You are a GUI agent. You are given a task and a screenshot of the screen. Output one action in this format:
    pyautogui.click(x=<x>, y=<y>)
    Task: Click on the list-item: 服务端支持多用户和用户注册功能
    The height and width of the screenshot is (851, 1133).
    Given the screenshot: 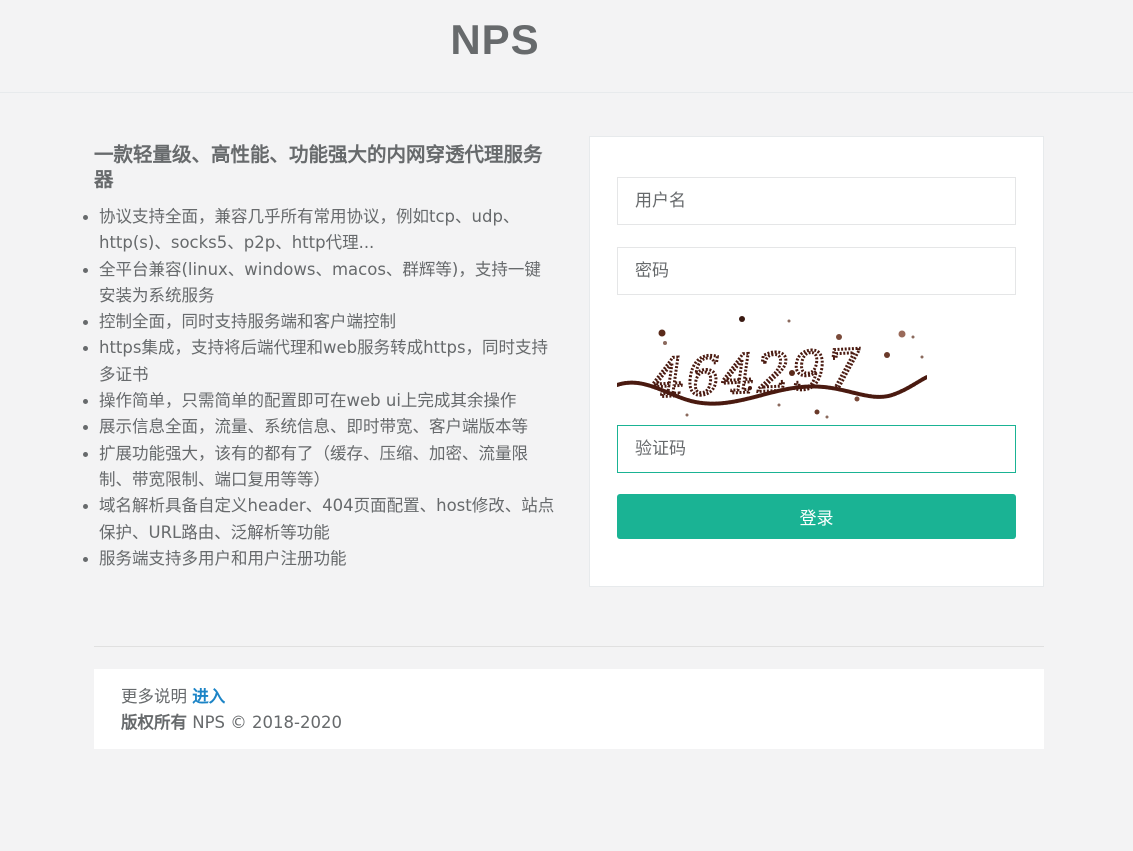 What is the action you would take?
    pyautogui.click(x=319, y=559)
    